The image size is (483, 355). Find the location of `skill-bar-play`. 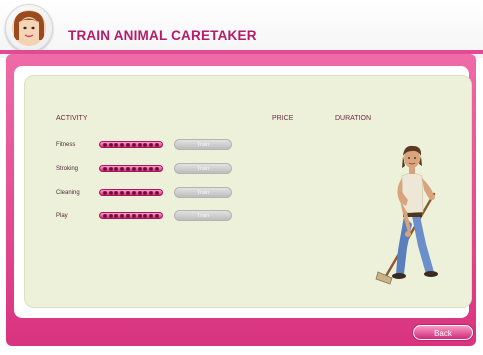

skill-bar-play is located at coordinates (131, 215).